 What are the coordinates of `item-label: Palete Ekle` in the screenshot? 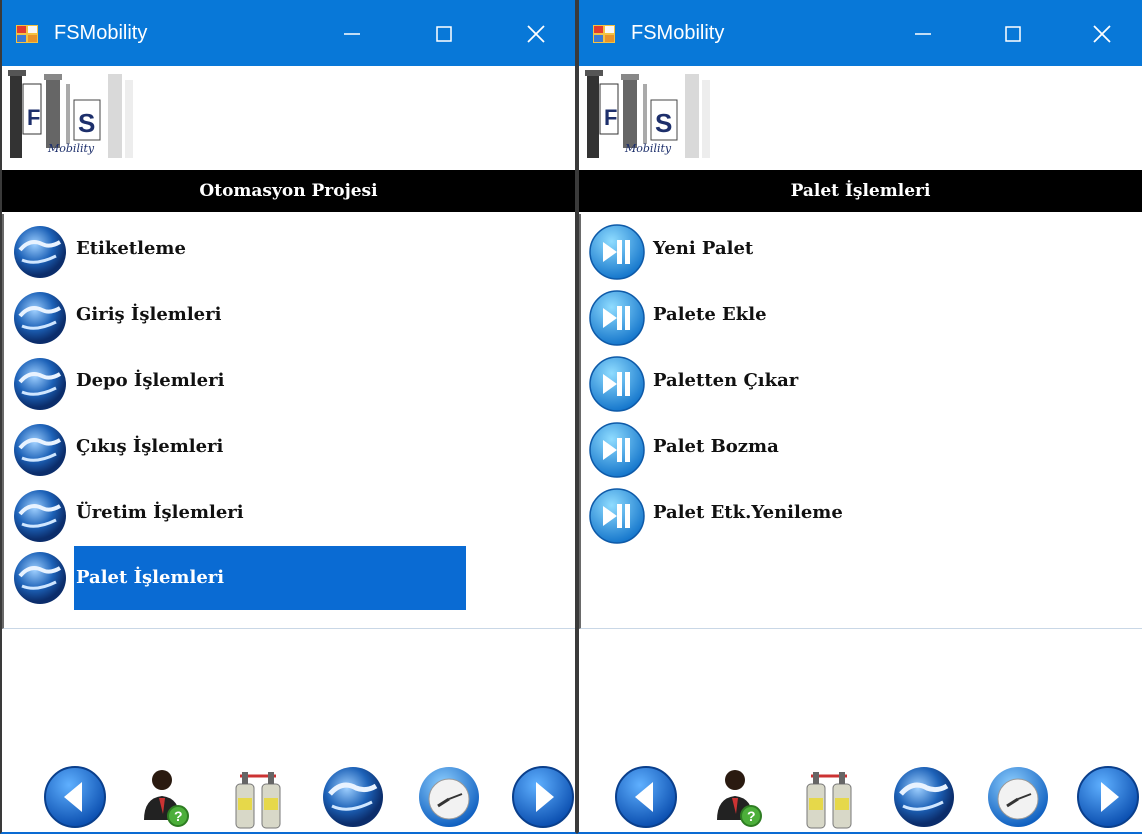 It's located at (710, 314).